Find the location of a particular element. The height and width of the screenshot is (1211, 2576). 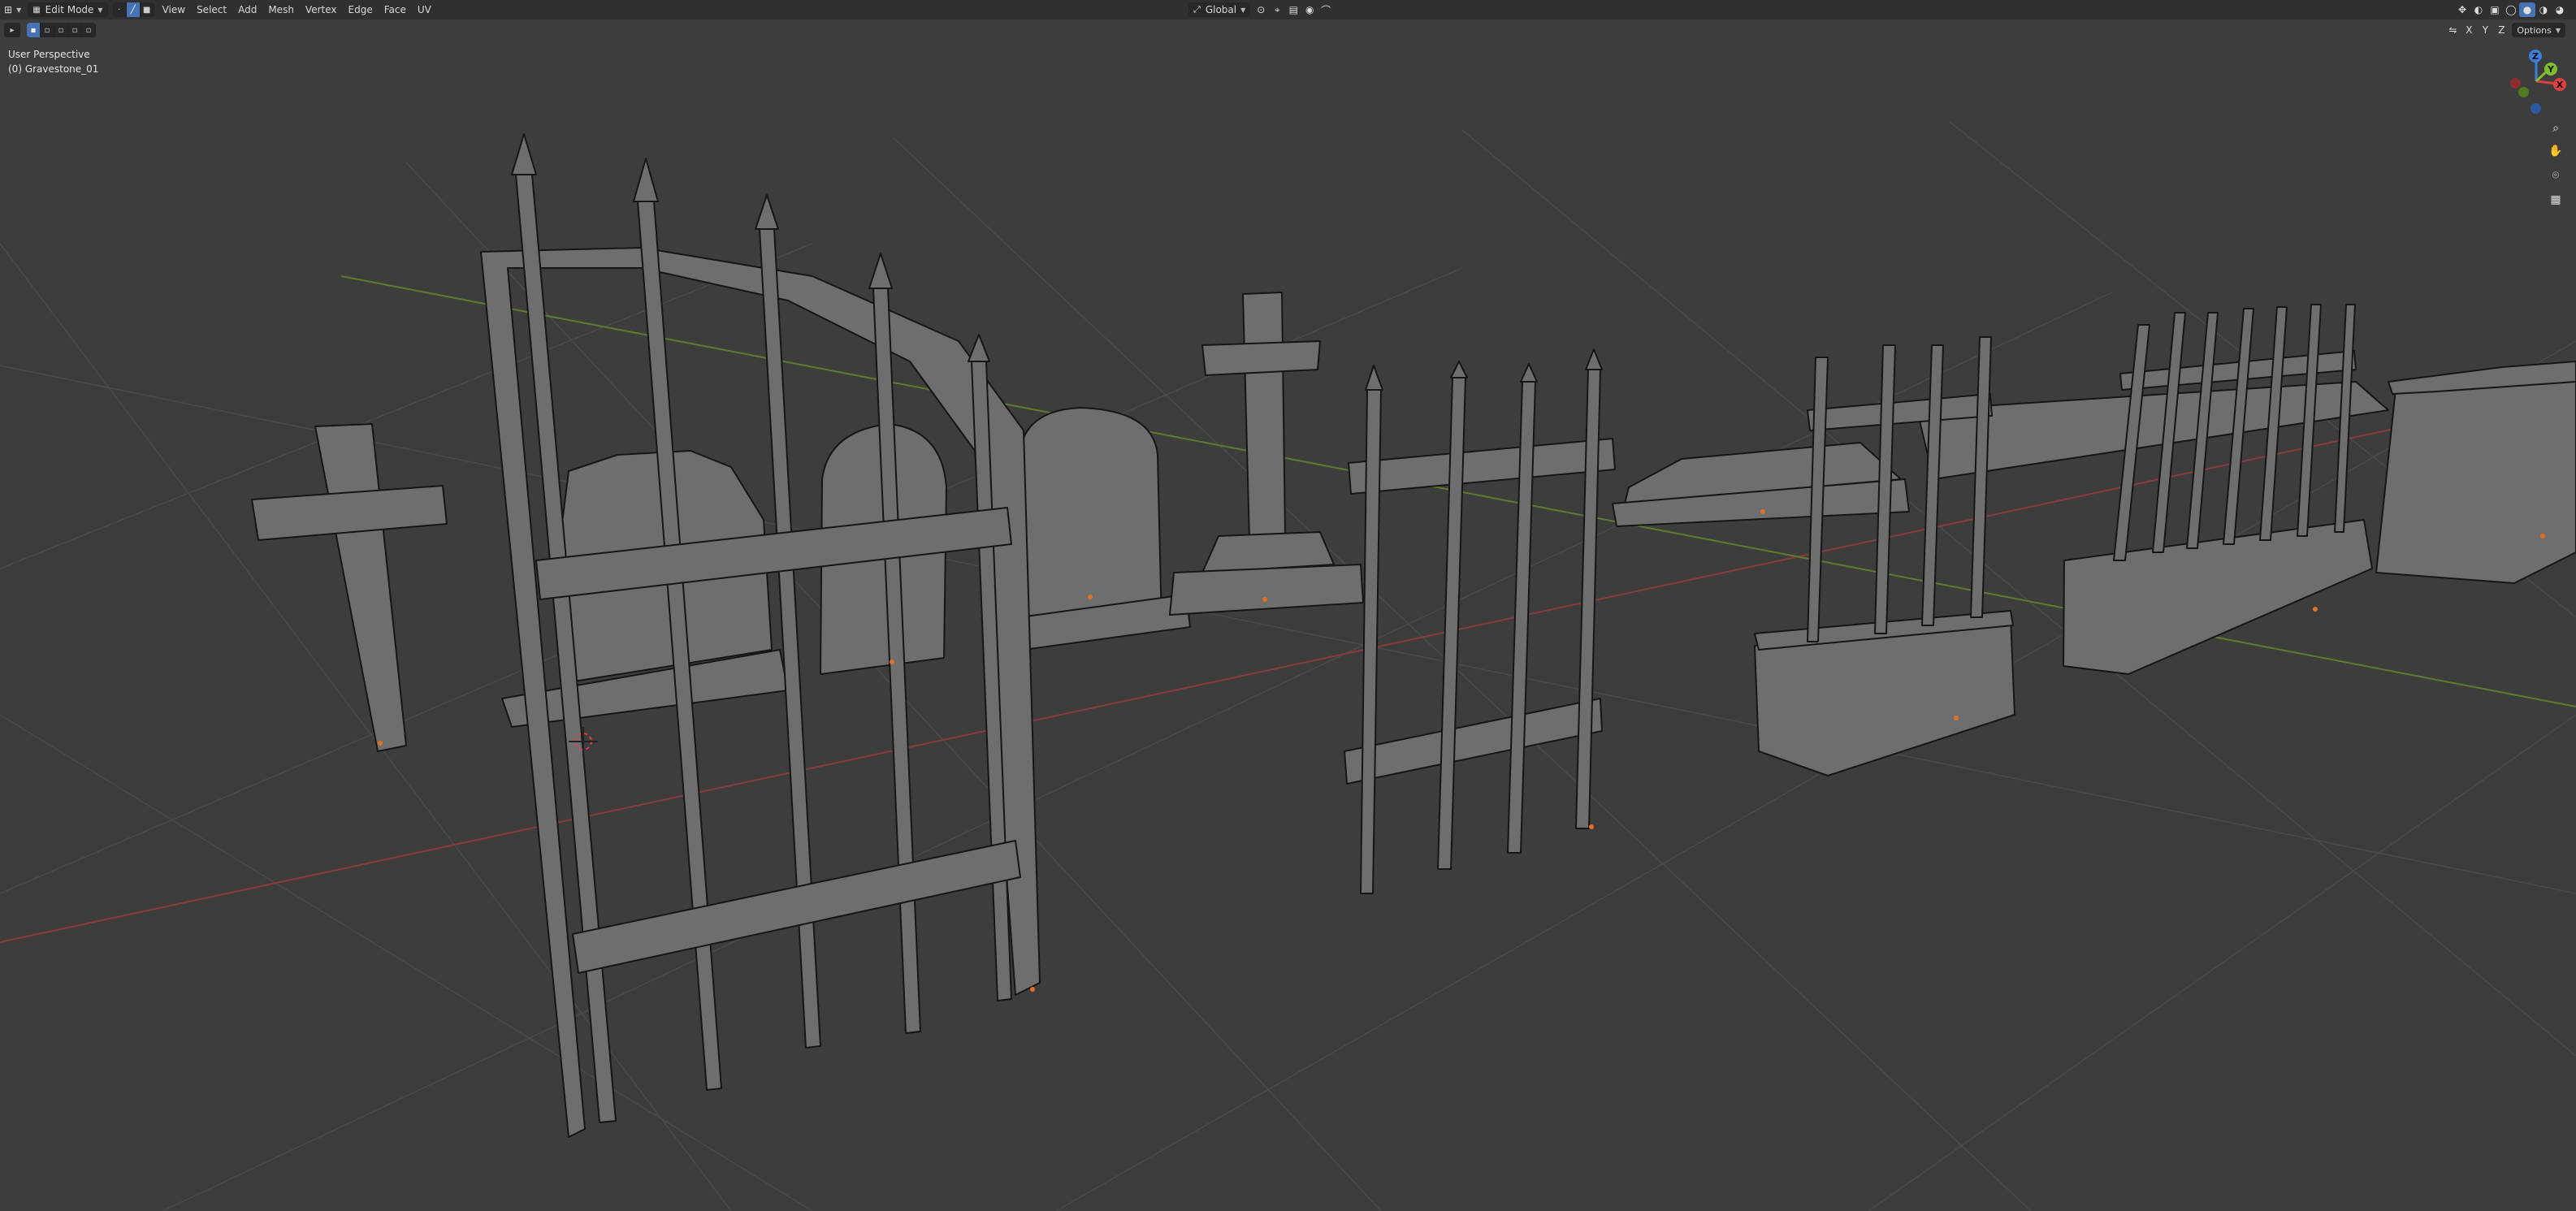

grid-icon: ▦ is located at coordinates (2555, 199).